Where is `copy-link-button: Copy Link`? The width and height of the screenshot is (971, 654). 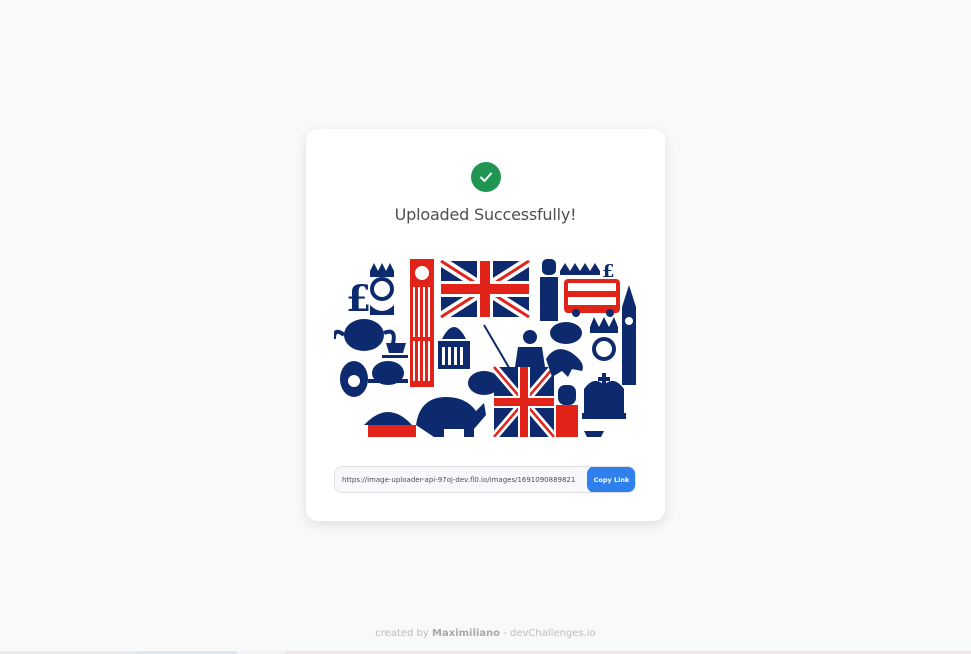 copy-link-button: Copy Link is located at coordinates (611, 479).